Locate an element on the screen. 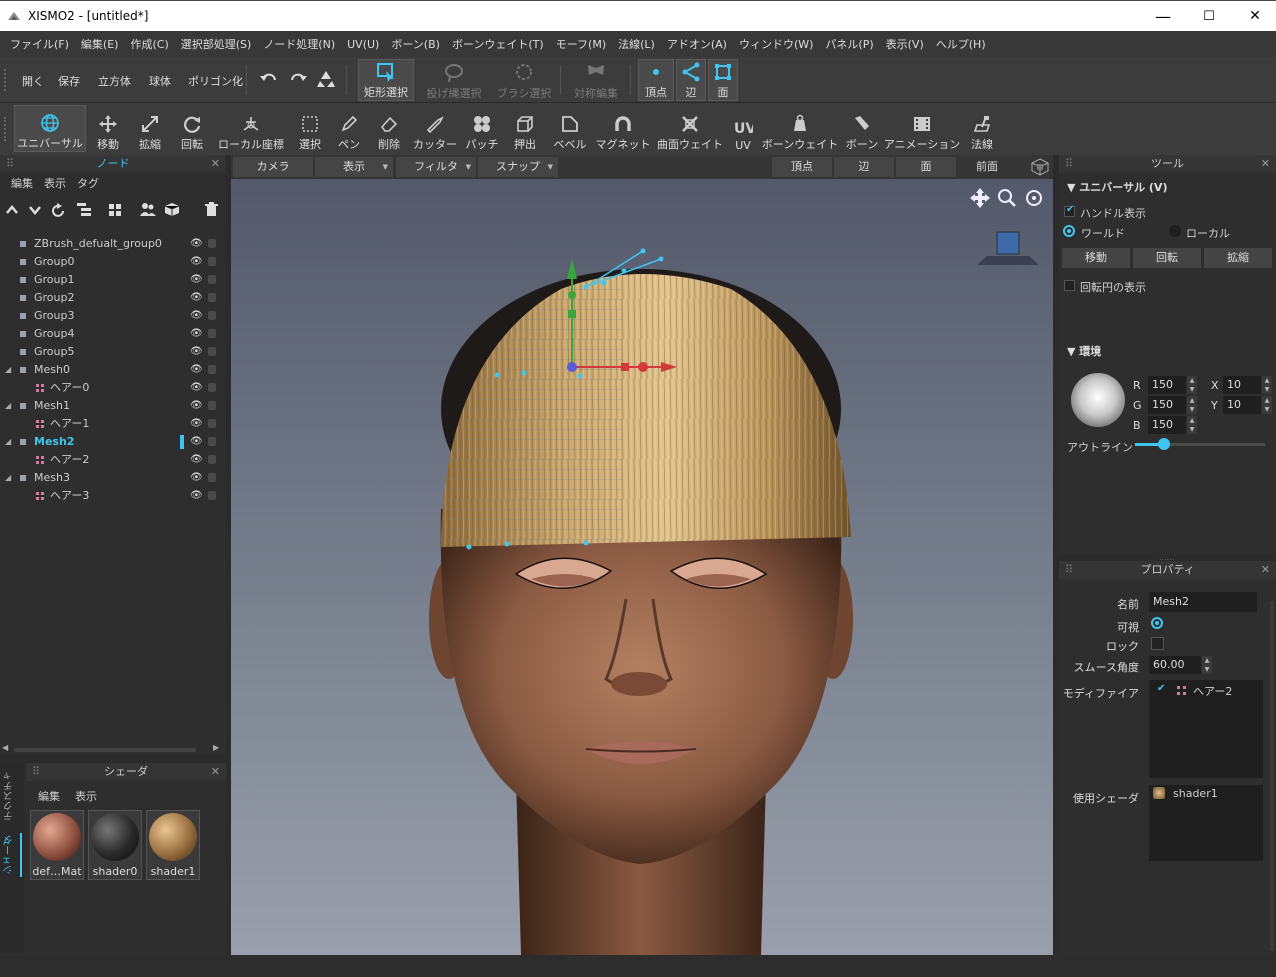 The height and width of the screenshot is (977, 1276). menu-edit: 編集(E) is located at coordinates (100, 44).